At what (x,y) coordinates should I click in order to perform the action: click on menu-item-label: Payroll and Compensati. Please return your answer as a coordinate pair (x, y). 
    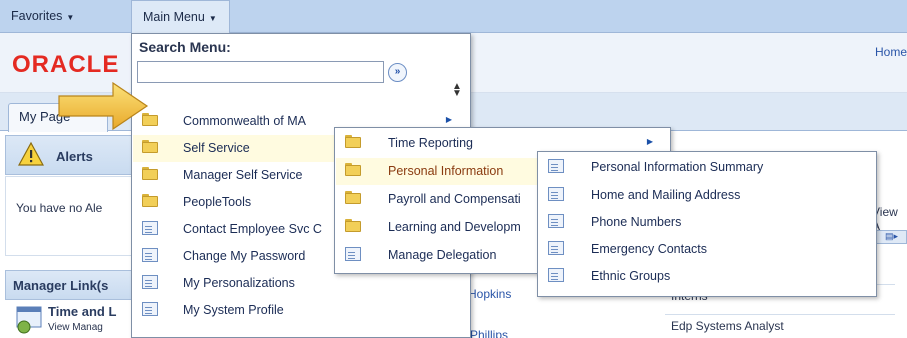
    Looking at the image, I should click on (454, 199).